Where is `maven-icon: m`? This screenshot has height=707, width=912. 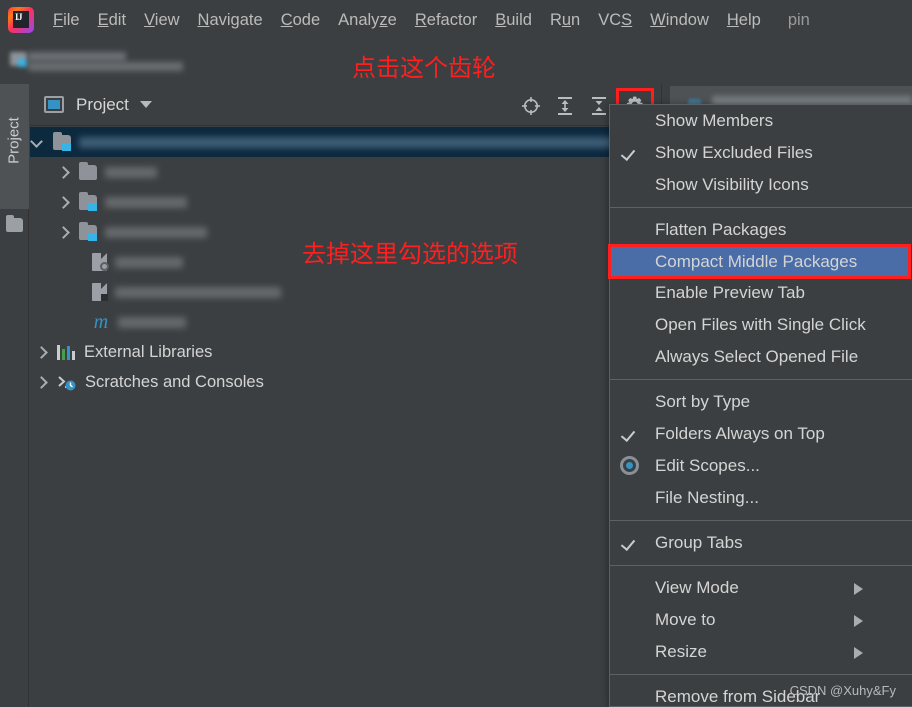 maven-icon: m is located at coordinates (101, 322).